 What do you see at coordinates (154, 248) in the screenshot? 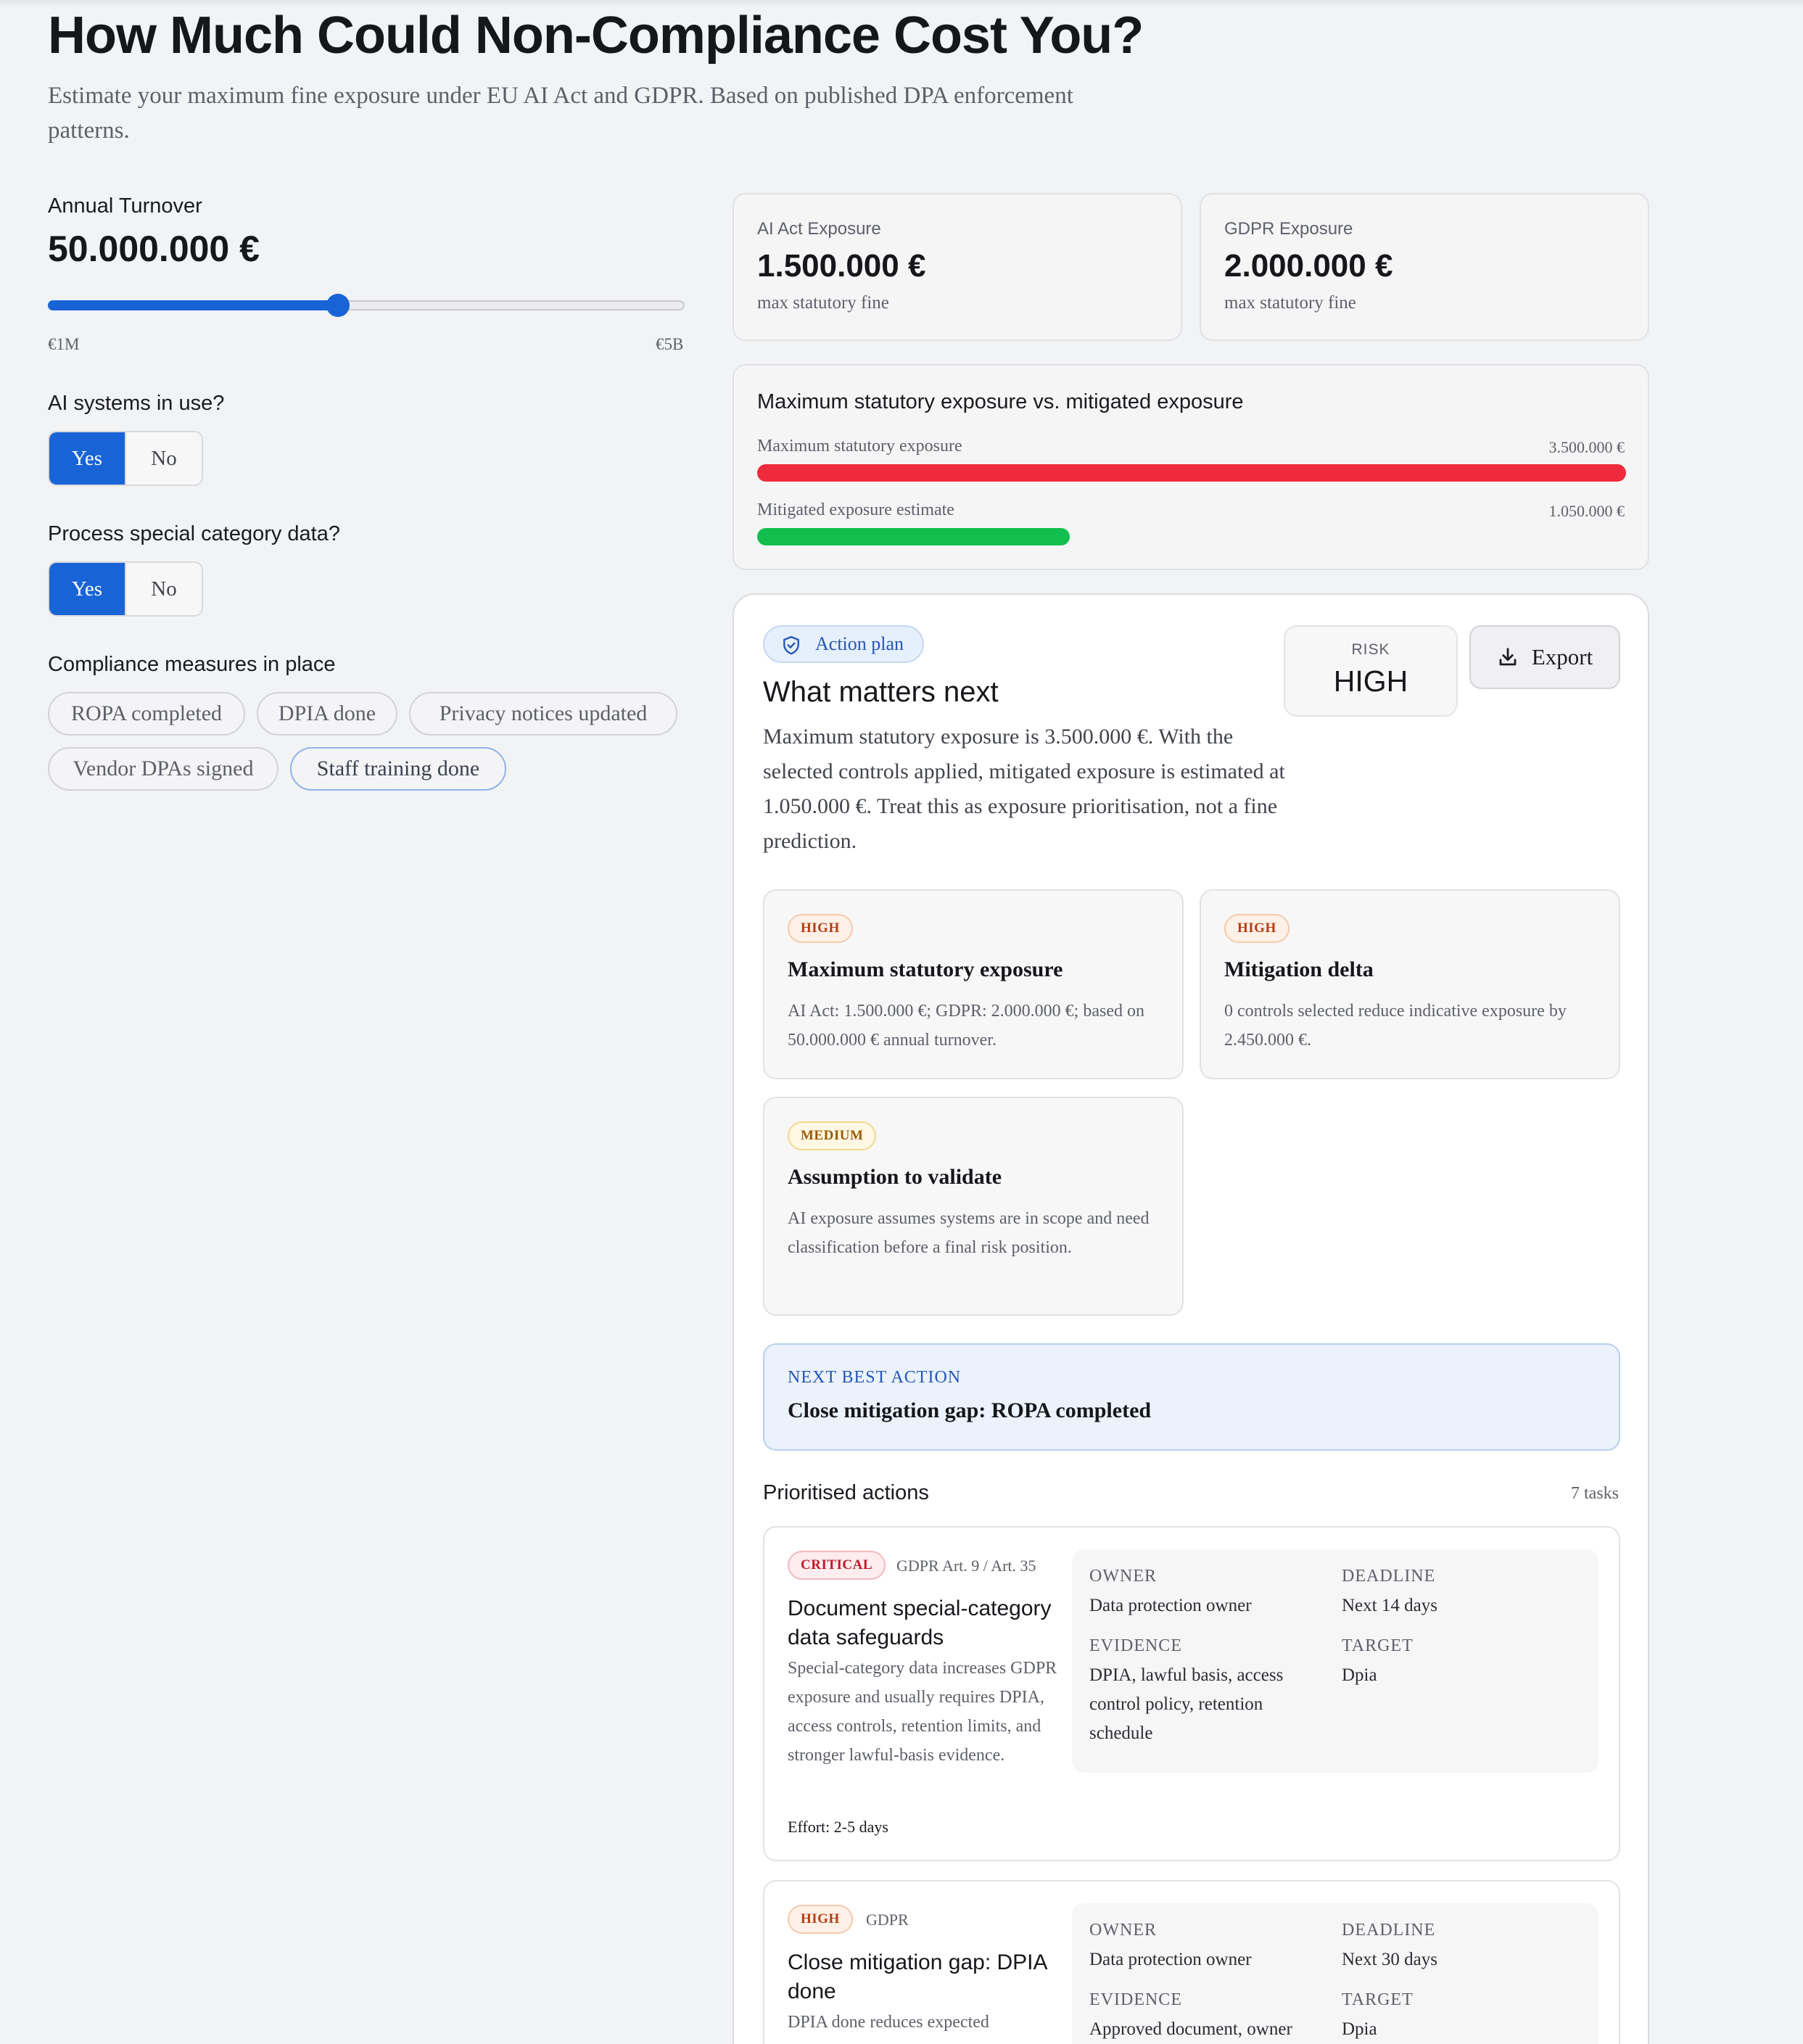
I see `turnover-value: 50.000.000 €` at bounding box center [154, 248].